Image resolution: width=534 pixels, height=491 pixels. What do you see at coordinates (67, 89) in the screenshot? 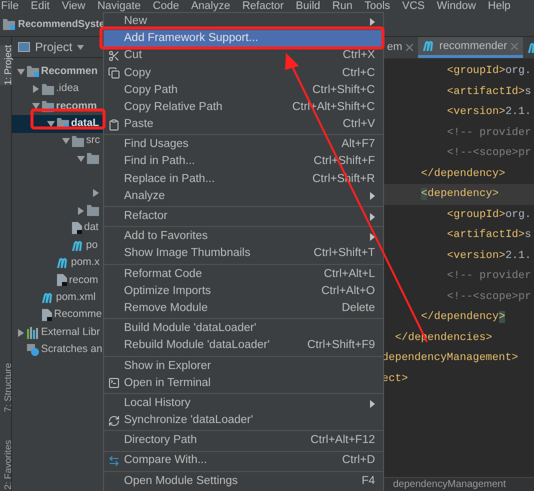
I see `tree-item: .idea` at bounding box center [67, 89].